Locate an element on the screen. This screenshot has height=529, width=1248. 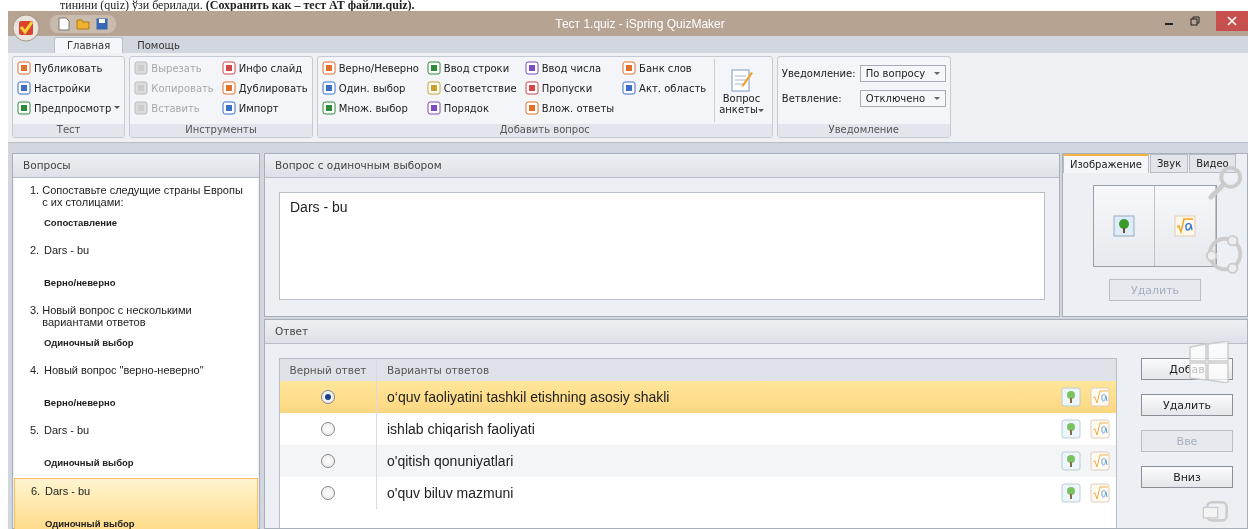
field-label: Ветвление: is located at coordinates (812, 98).